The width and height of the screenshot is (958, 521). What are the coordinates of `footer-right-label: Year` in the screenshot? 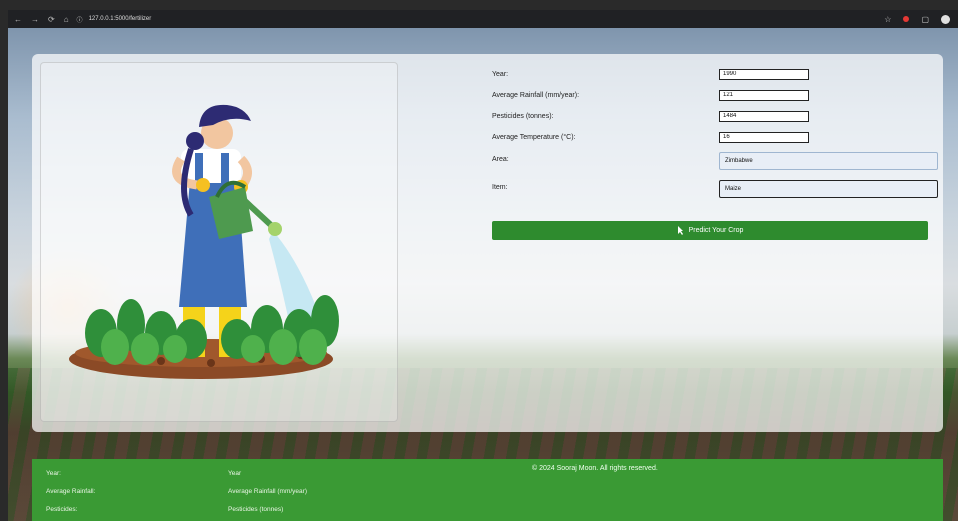 It's located at (235, 473).